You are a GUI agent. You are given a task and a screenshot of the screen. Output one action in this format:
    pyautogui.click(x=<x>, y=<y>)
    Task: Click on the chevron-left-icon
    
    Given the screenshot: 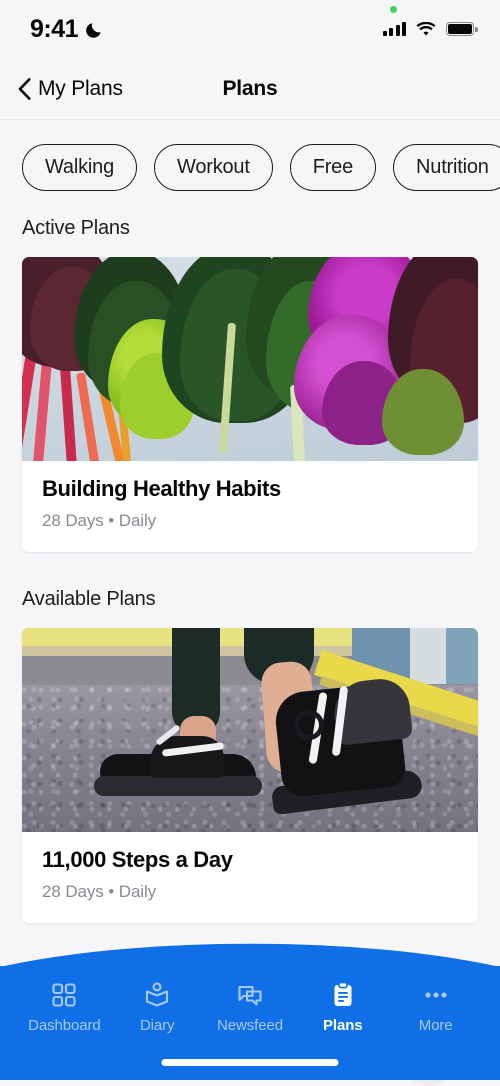 What is the action you would take?
    pyautogui.click(x=24, y=88)
    